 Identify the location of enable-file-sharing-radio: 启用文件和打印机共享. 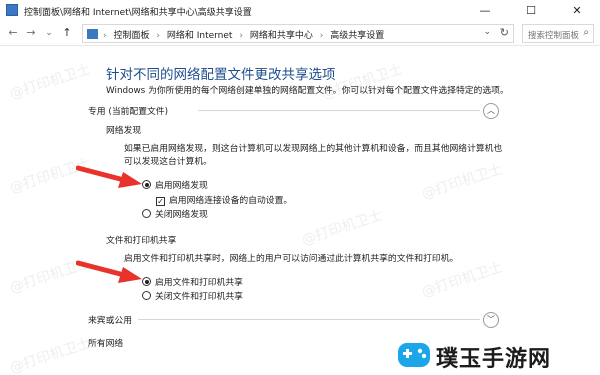
(192, 281).